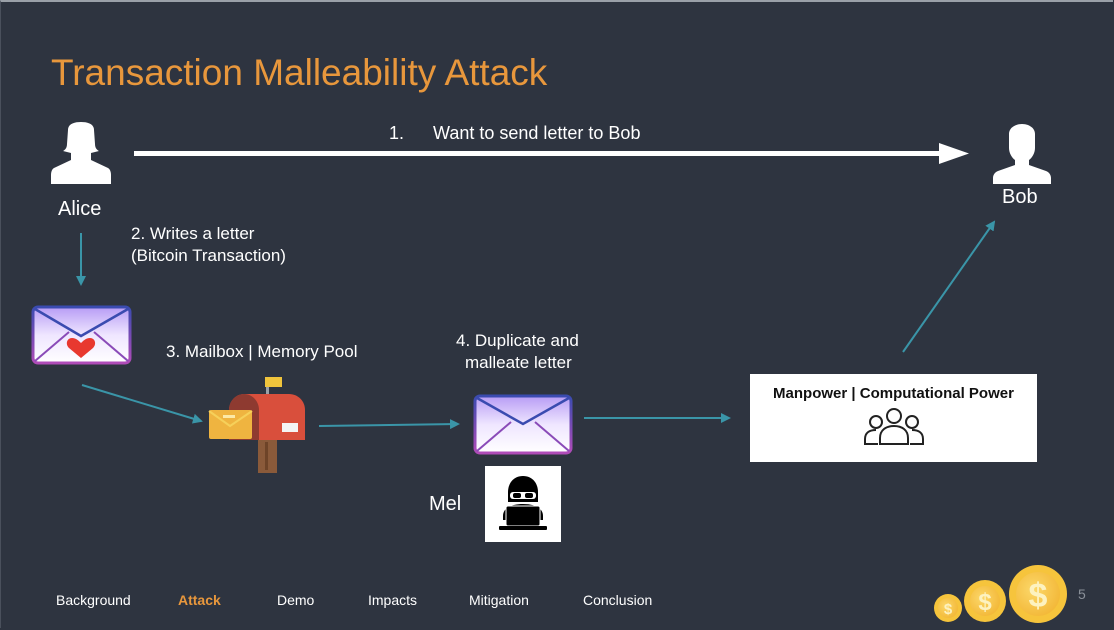 The height and width of the screenshot is (630, 1114). I want to click on computational-power-title: Manpower | Computational Power, so click(893, 393).